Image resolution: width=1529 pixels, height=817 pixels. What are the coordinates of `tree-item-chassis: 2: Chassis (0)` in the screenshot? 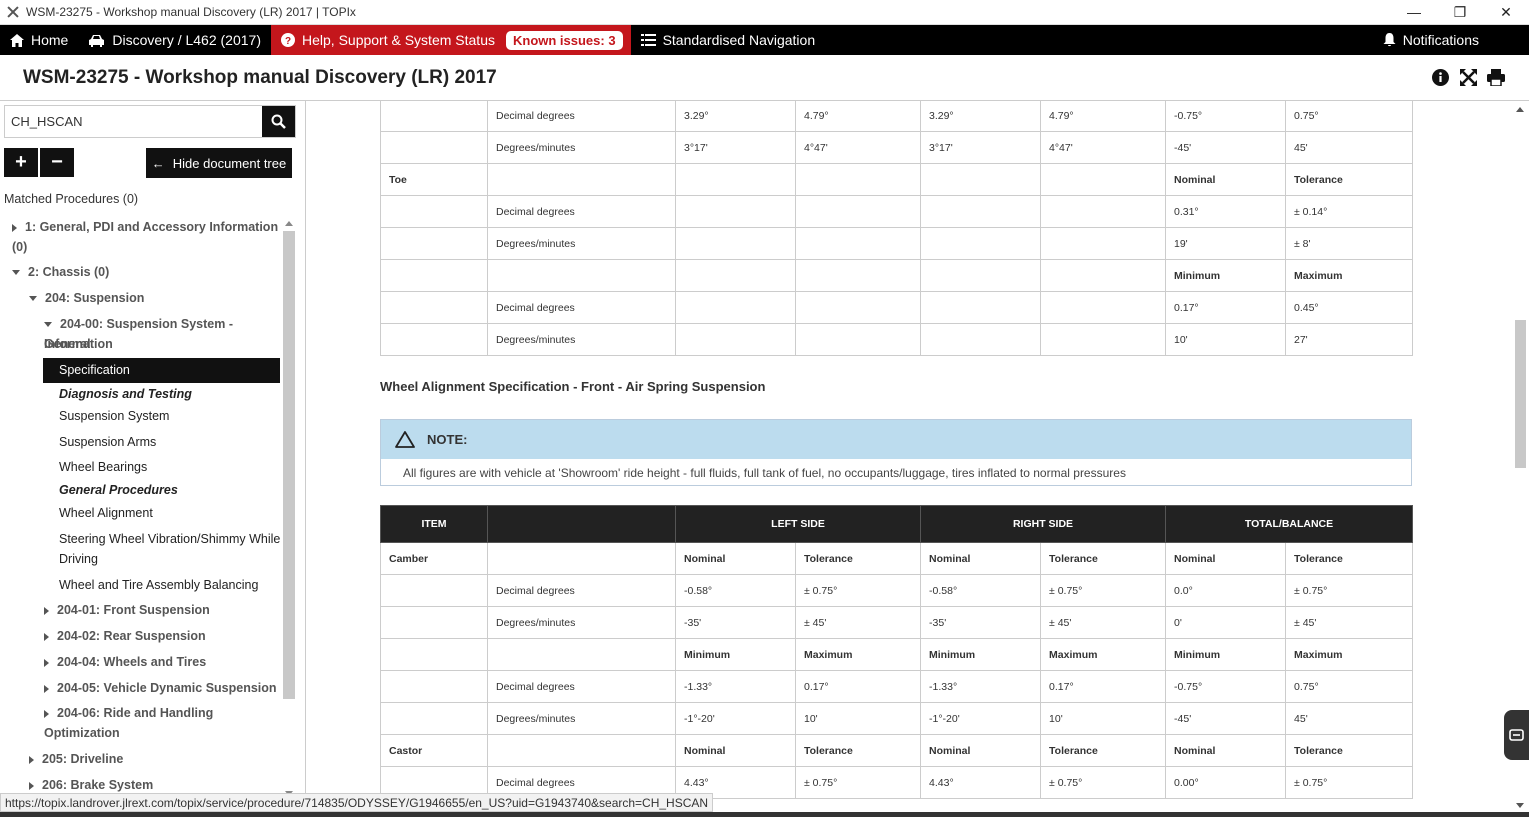 It's located at (60, 272).